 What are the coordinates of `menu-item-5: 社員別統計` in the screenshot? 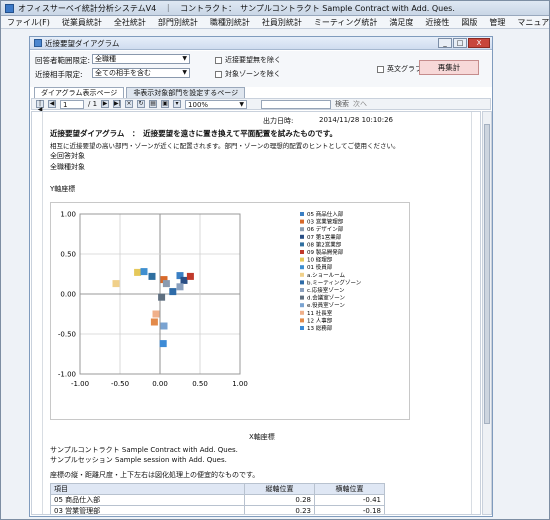 It's located at (282, 22).